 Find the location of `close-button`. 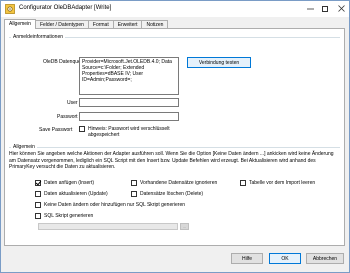

close-button is located at coordinates (341, 8).